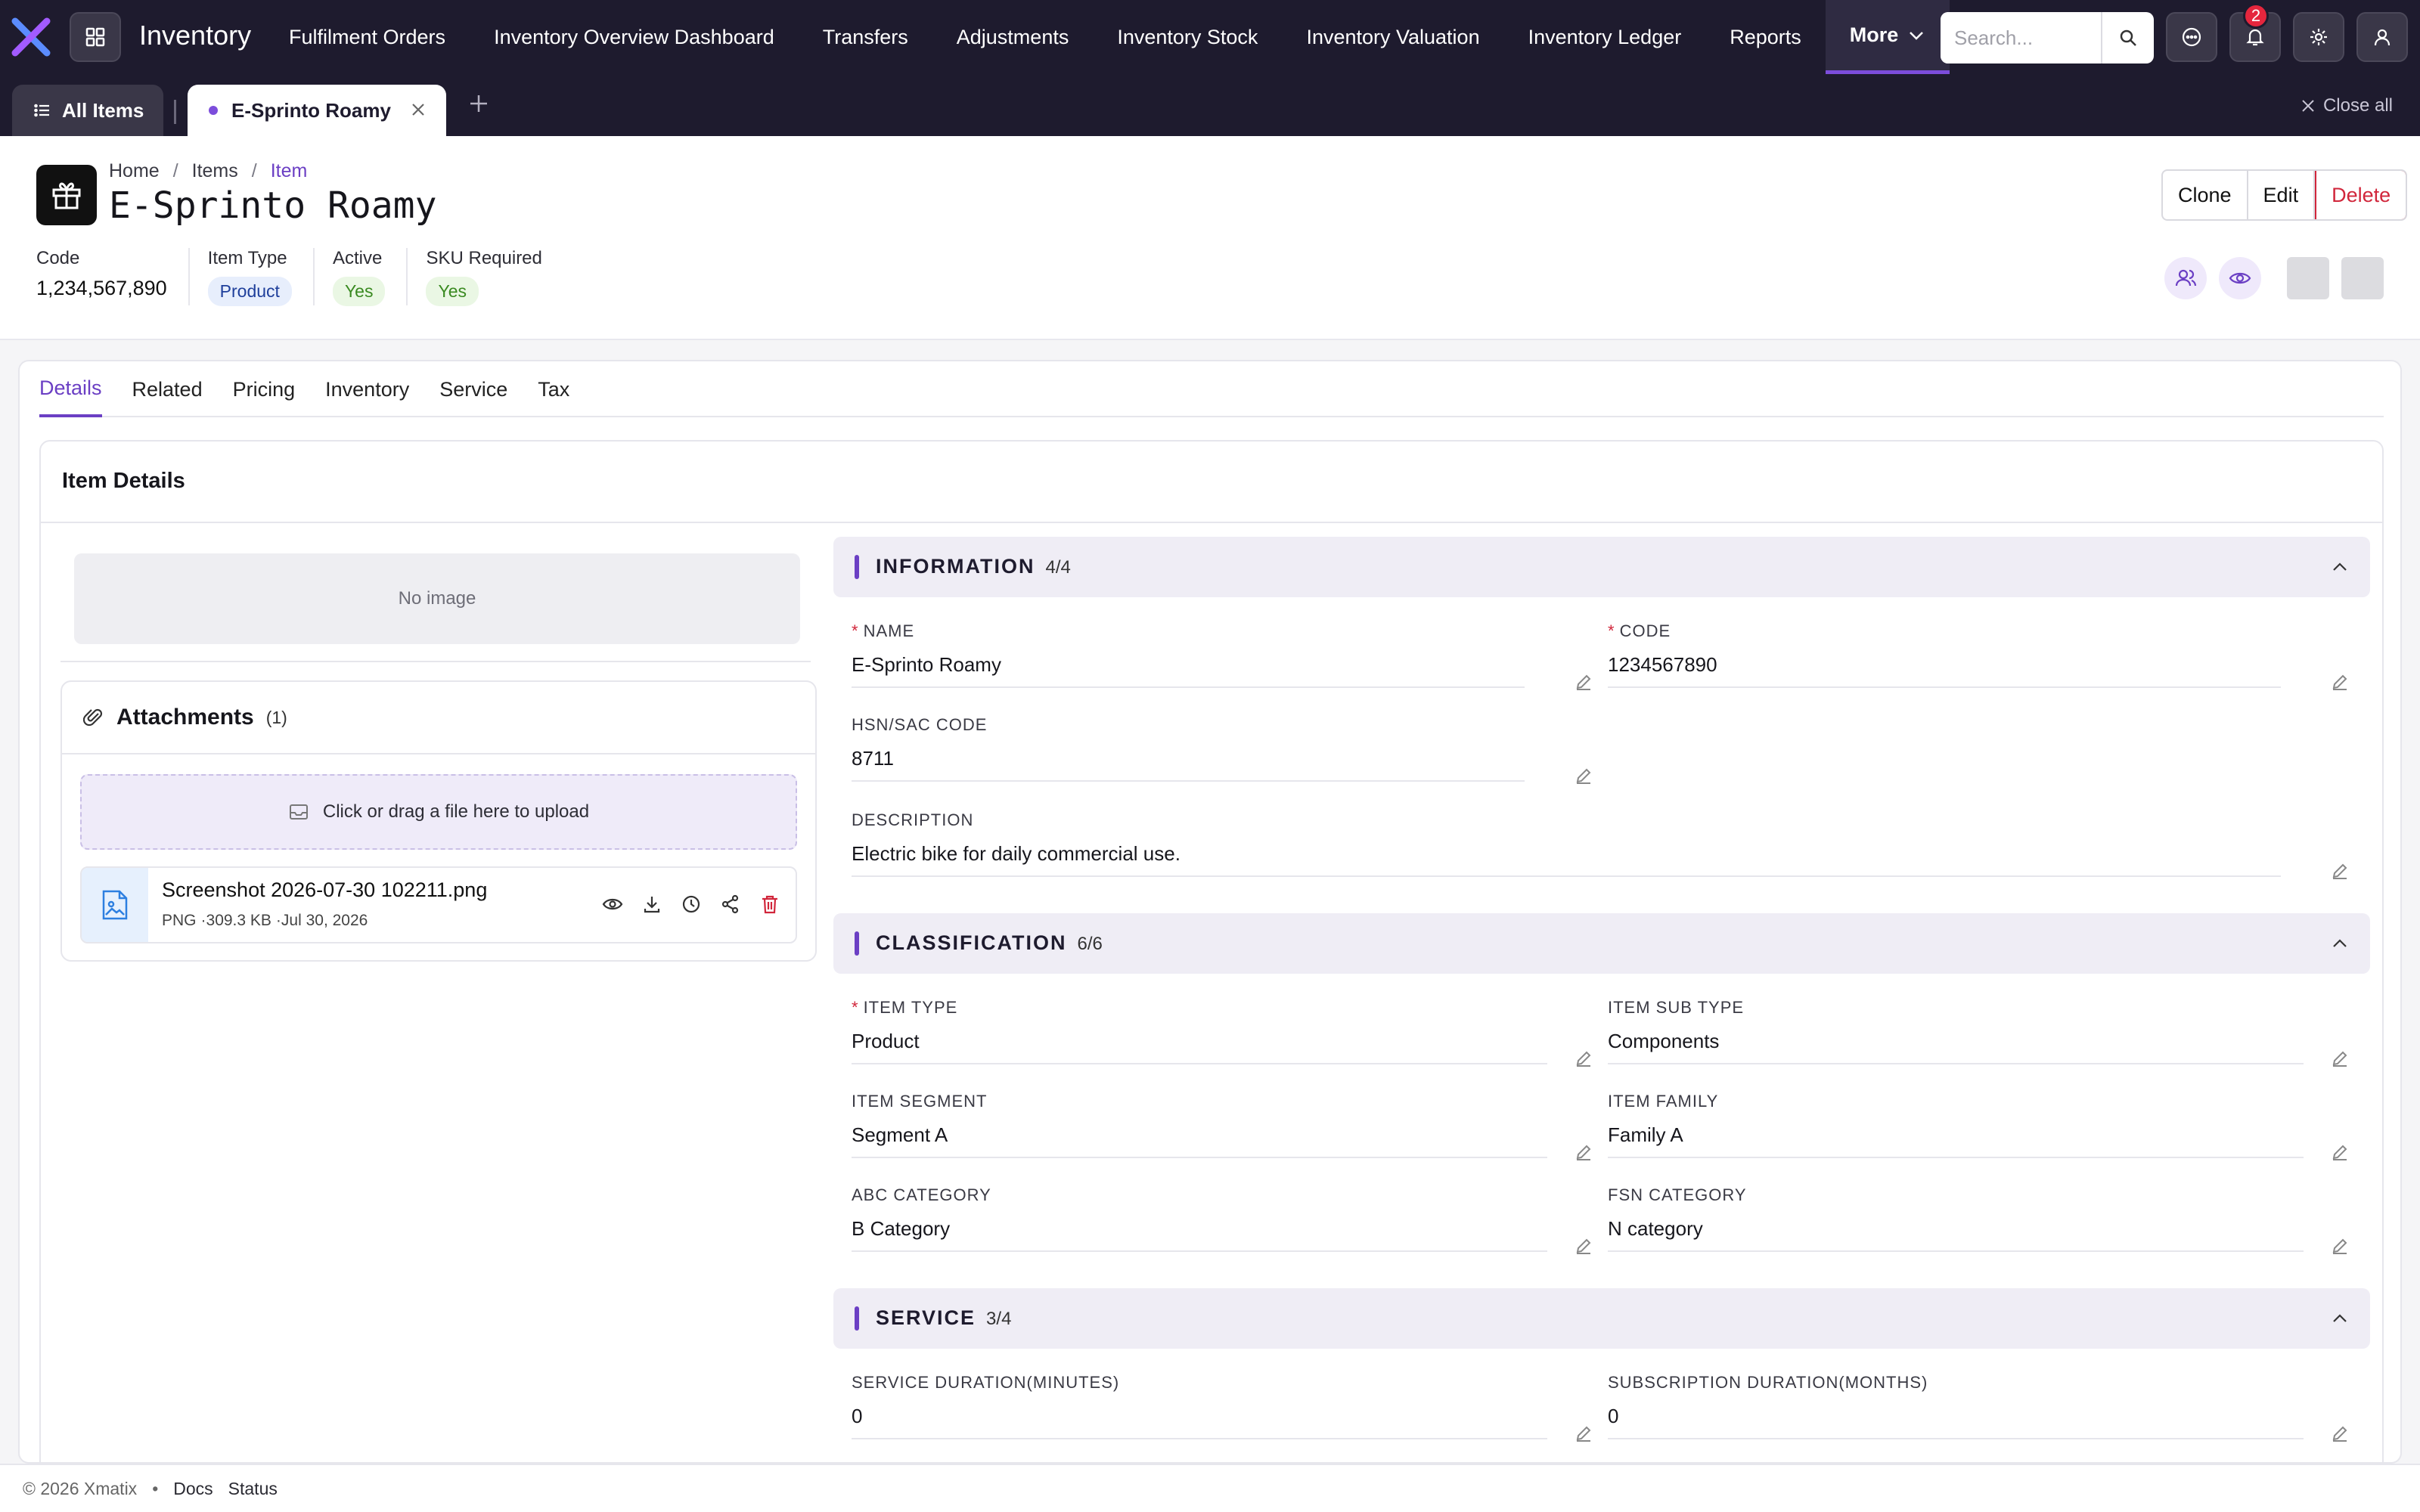 The width and height of the screenshot is (2420, 1512). Describe the element at coordinates (95, 37) in the screenshot. I see `app-launcher-button` at that location.